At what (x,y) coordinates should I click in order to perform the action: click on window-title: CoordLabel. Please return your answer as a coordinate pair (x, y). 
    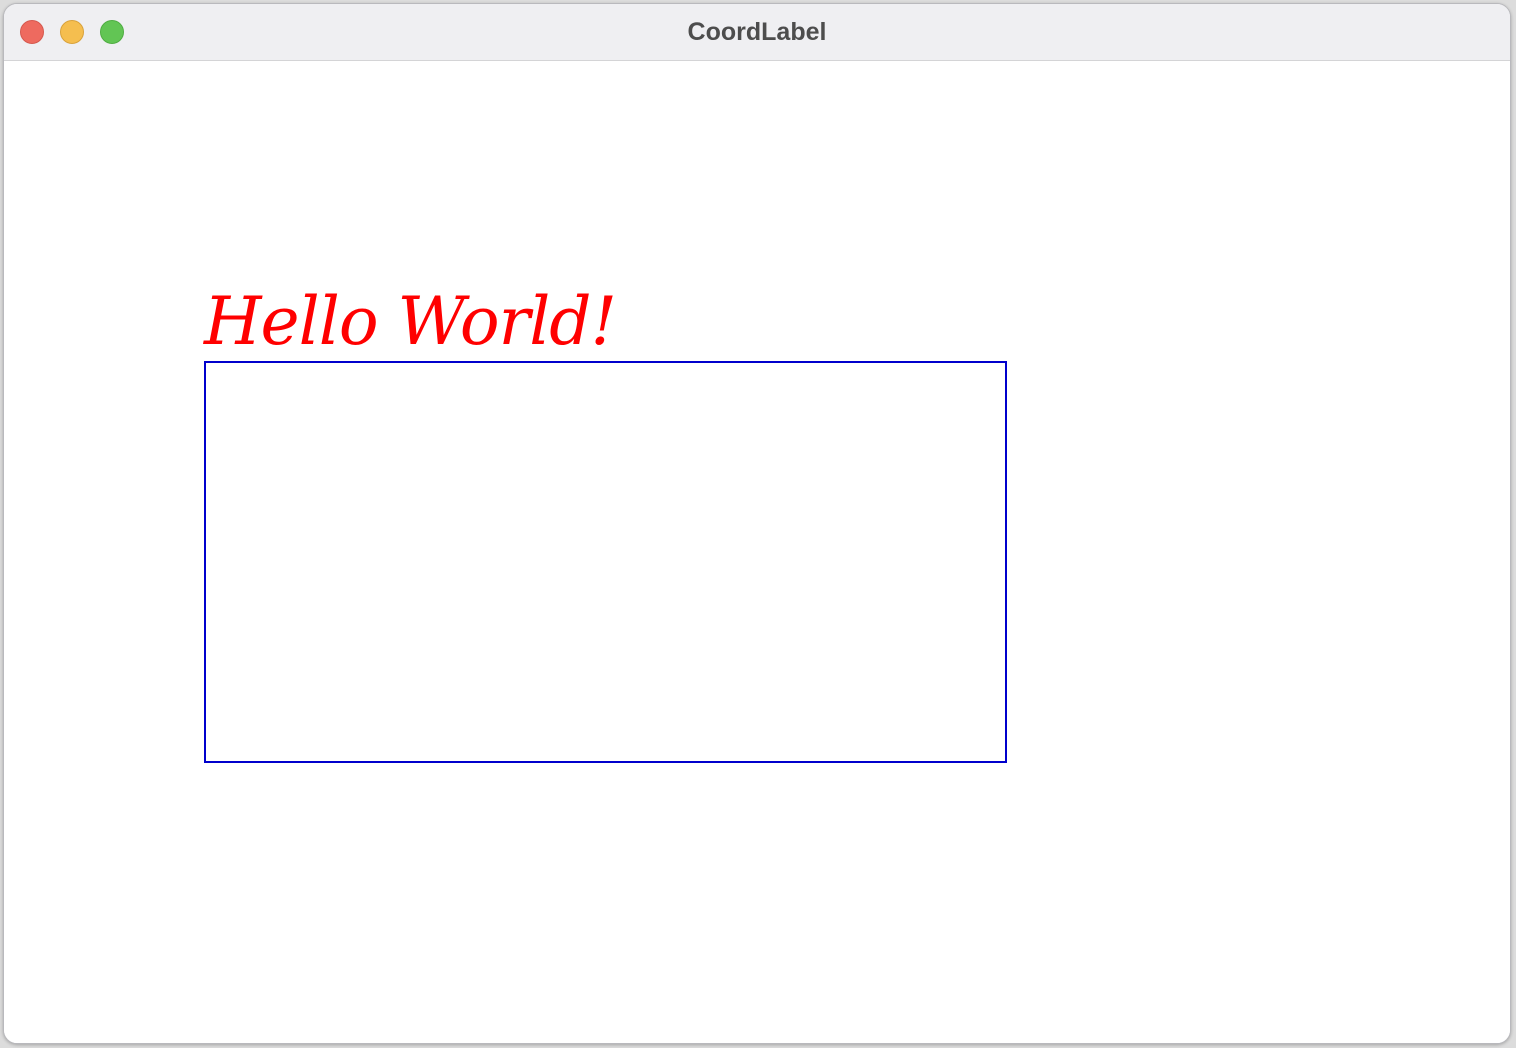
    Looking at the image, I should click on (757, 32).